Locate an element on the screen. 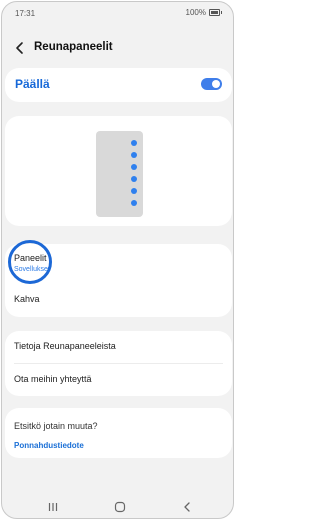 This screenshot has height=521, width=320. navigation-bar is located at coordinates (117, 507).